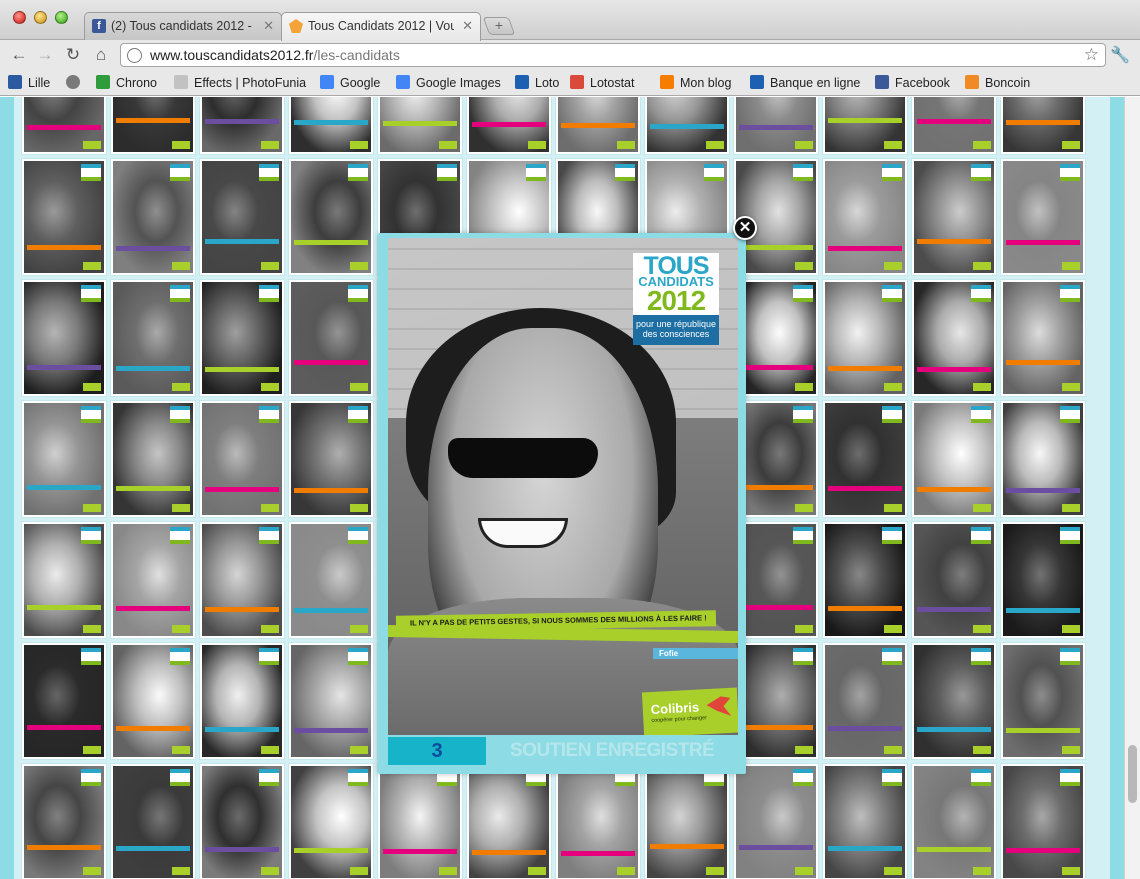 This screenshot has height=879, width=1140. What do you see at coordinates (381, 26) in the screenshot?
I see `tab-tous-candidats: Tous Candidats 2012 | Vous ✕` at bounding box center [381, 26].